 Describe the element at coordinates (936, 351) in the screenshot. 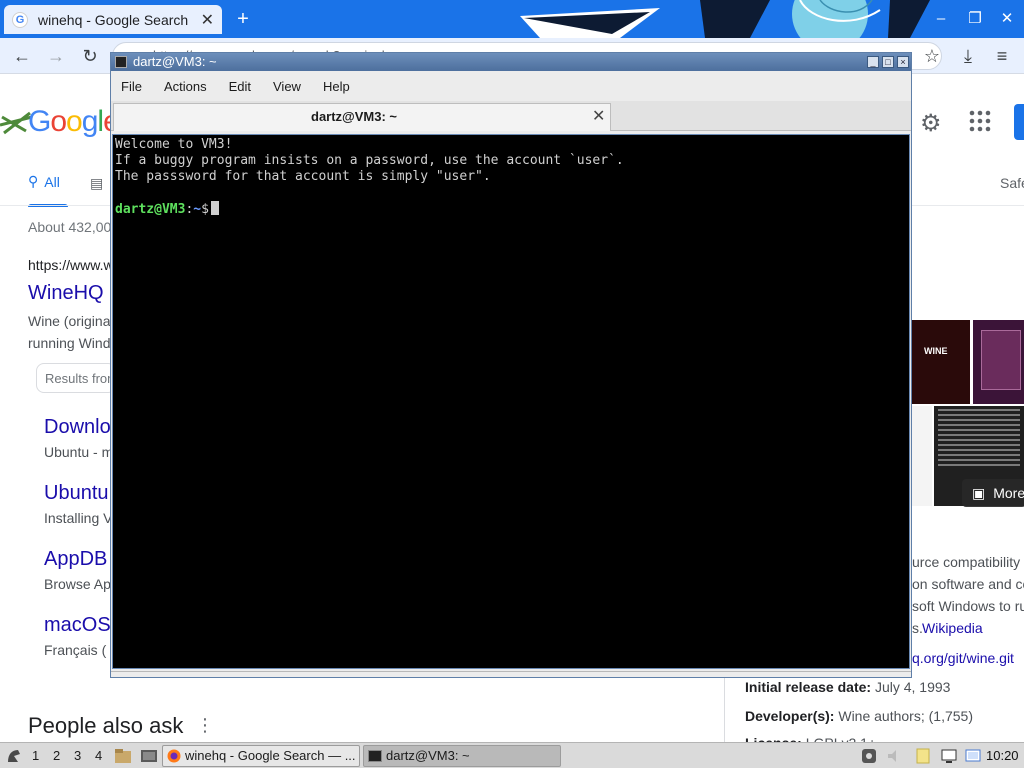

I see `image-wine-label: WINE` at that location.